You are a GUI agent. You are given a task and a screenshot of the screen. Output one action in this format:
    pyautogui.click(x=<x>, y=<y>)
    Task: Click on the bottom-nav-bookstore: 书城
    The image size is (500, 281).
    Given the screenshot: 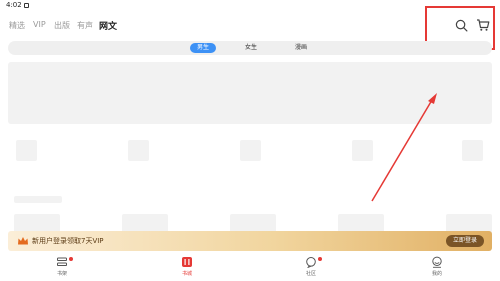 What is the action you would take?
    pyautogui.click(x=187, y=266)
    